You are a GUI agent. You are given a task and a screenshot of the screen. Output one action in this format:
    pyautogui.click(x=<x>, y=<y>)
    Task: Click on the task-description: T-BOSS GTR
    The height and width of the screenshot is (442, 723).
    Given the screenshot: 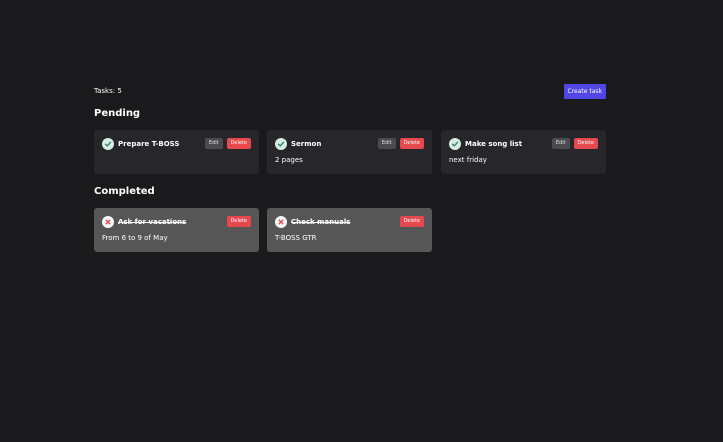 What is the action you would take?
    pyautogui.click(x=296, y=238)
    